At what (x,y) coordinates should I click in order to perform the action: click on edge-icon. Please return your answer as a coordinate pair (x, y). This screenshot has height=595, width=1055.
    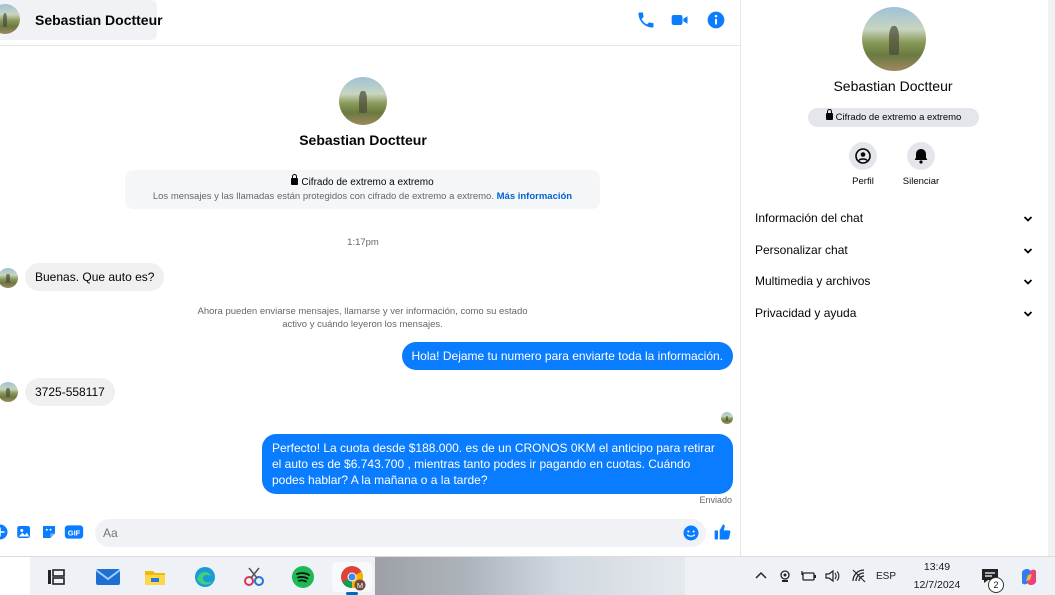
    Looking at the image, I should click on (205, 577).